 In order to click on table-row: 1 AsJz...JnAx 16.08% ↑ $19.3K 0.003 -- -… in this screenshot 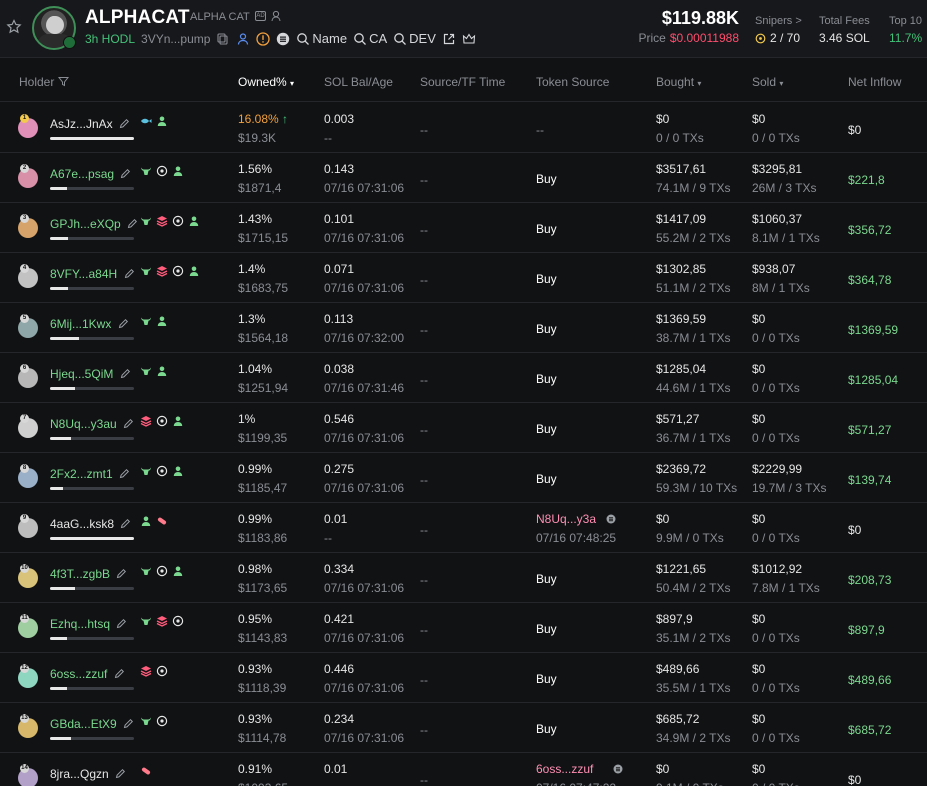, I will do `click(463, 128)`.